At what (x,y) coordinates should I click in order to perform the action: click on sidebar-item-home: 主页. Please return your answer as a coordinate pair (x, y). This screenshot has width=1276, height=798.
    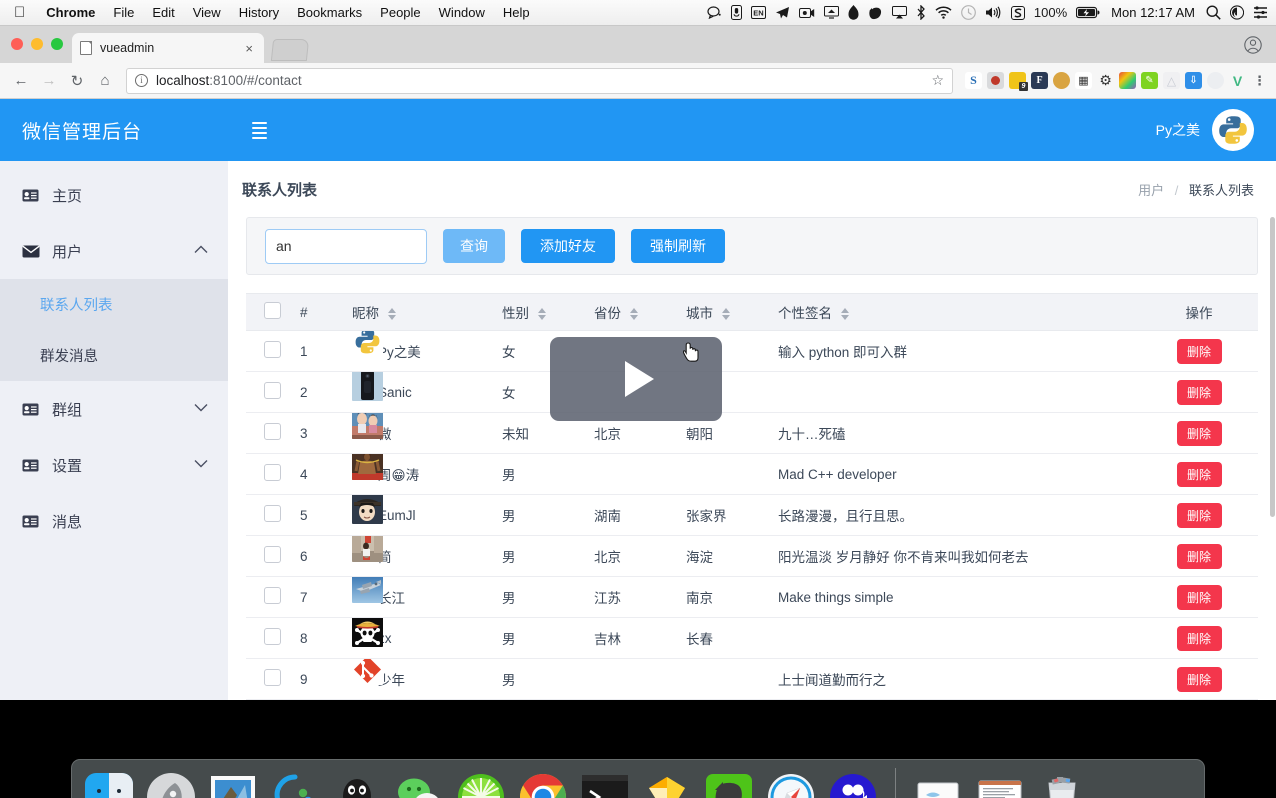
    Looking at the image, I should click on (114, 195).